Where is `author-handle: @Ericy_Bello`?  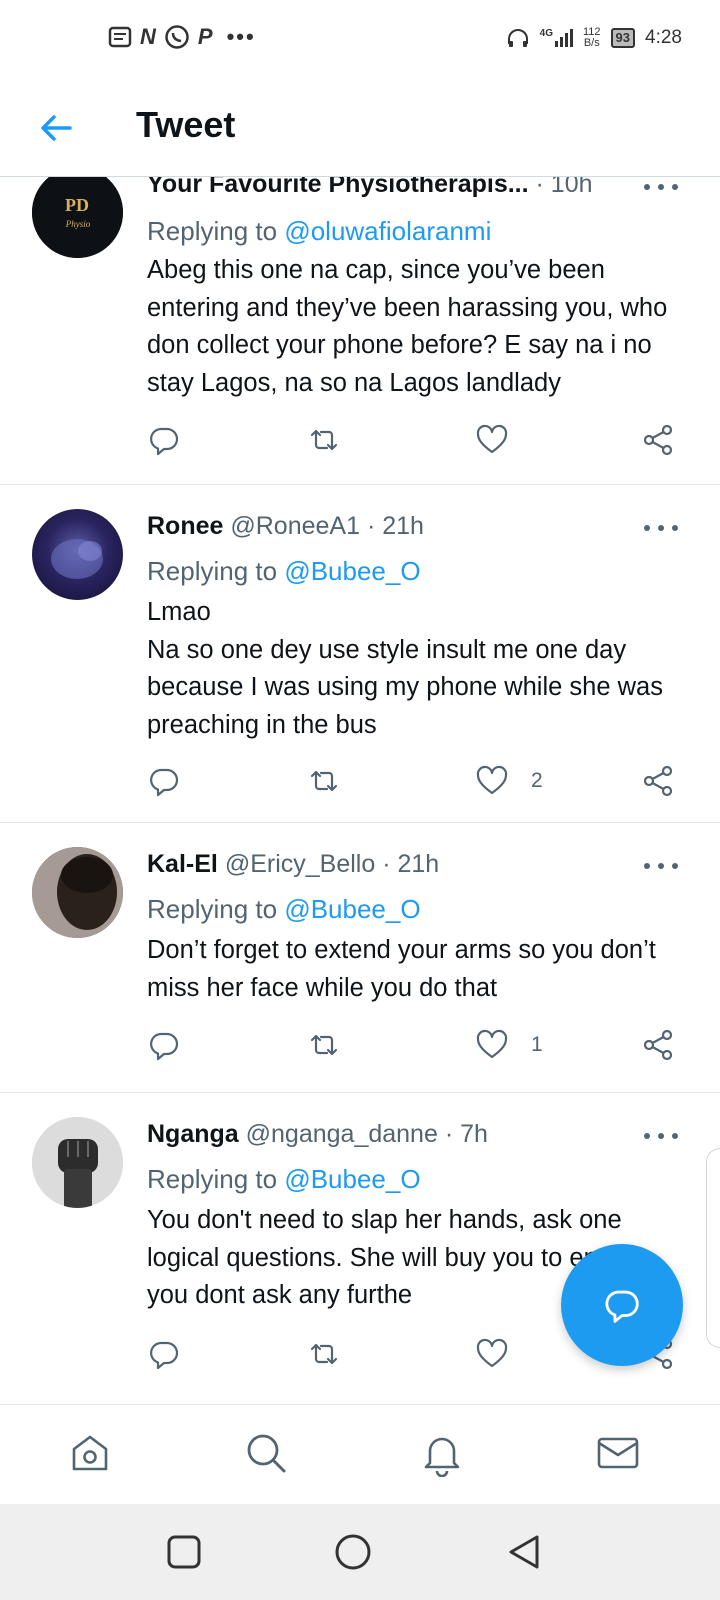
author-handle: @Ericy_Bello is located at coordinates (300, 864).